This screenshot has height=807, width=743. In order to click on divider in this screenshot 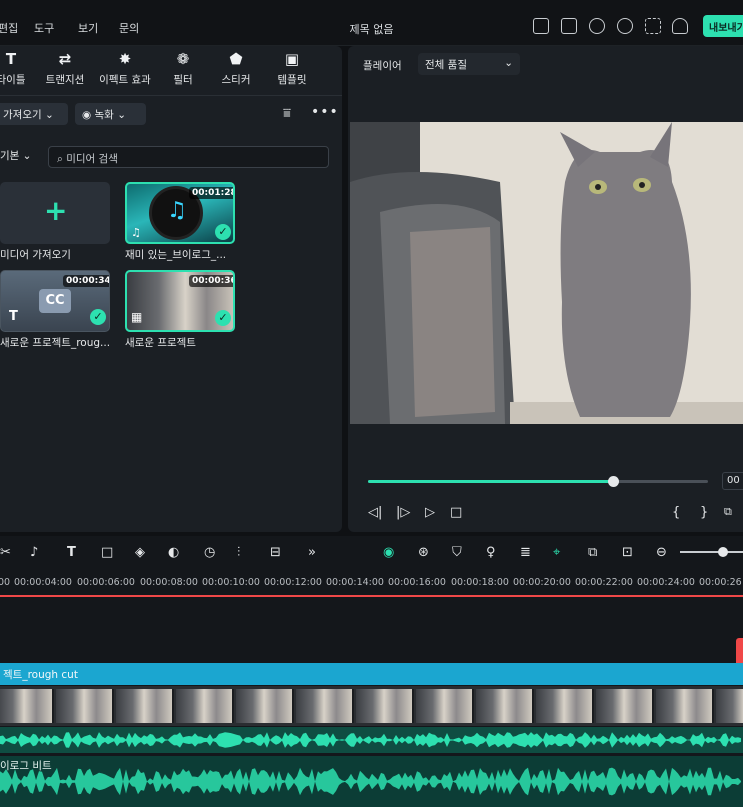, I will do `click(171, 95)`.